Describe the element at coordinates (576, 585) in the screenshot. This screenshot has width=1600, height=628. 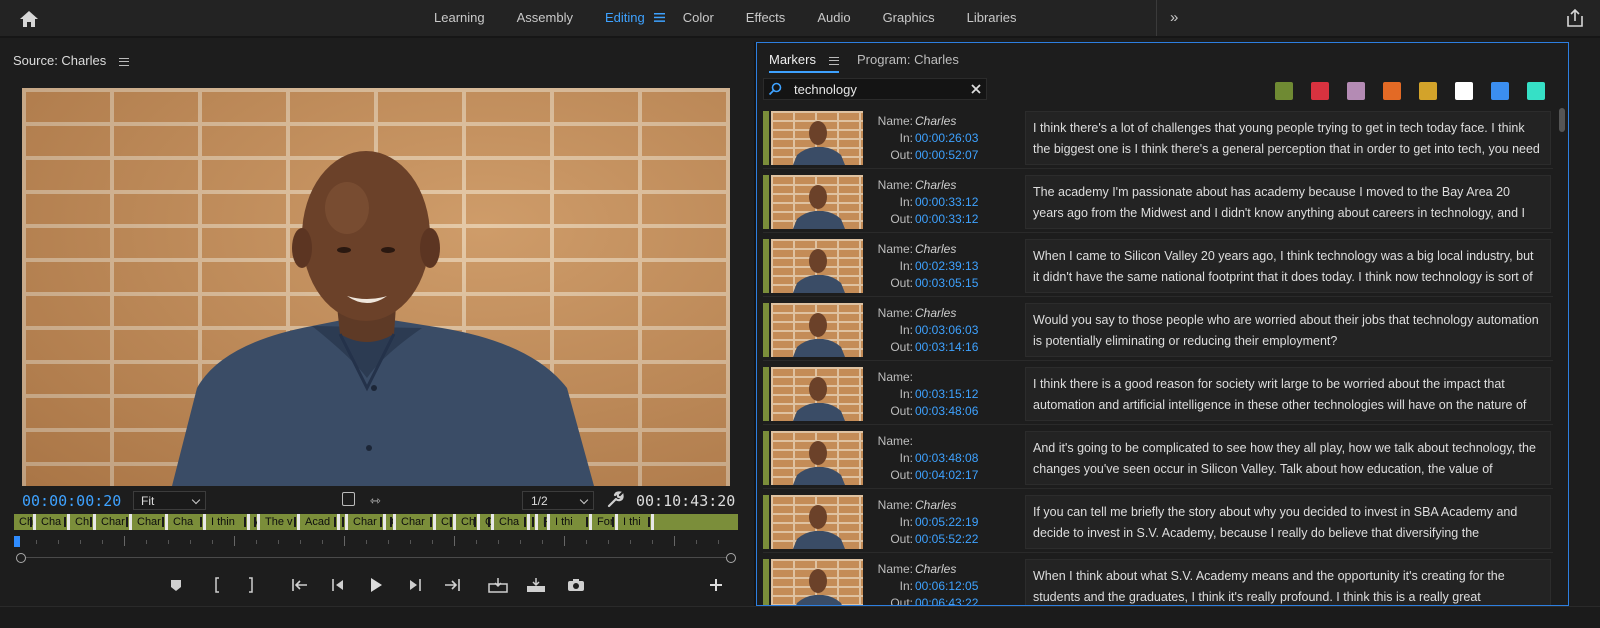
I see `export-frame-button` at that location.